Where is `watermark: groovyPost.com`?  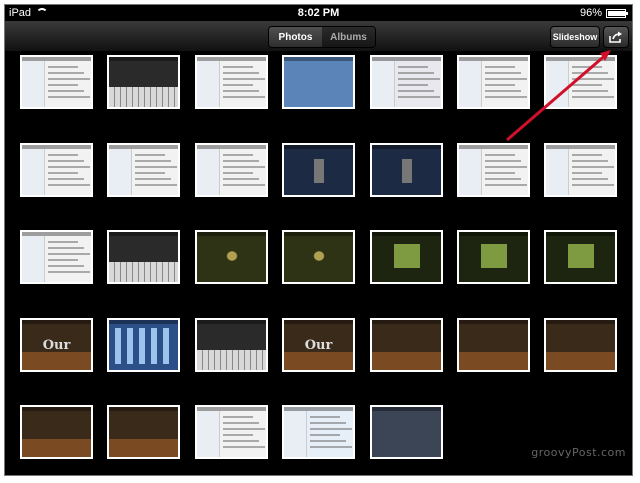
watermark: groovyPost.com is located at coordinates (578, 452).